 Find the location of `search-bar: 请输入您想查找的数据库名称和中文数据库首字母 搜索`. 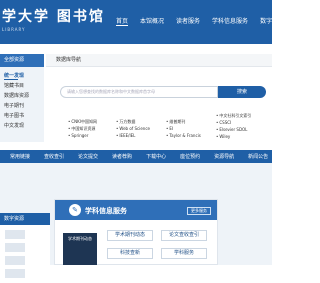

search-bar: 请输入您想查找的数据库名称和中文数据库首字母 搜索 is located at coordinates (163, 92).